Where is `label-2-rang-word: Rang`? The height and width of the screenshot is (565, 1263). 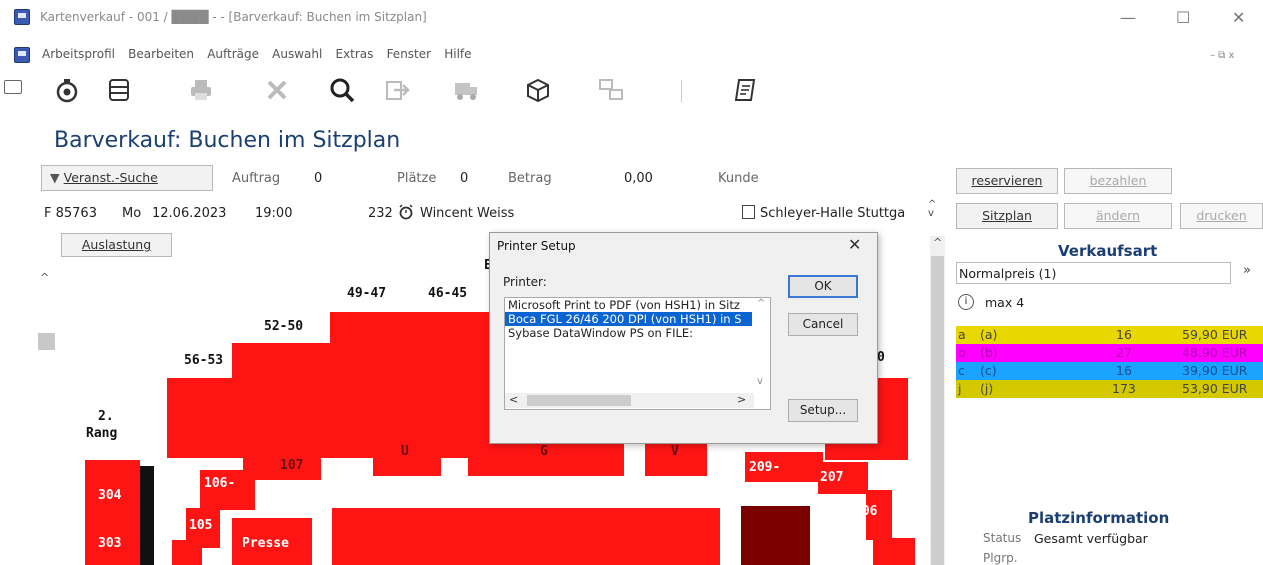 label-2-rang-word: Rang is located at coordinates (102, 433).